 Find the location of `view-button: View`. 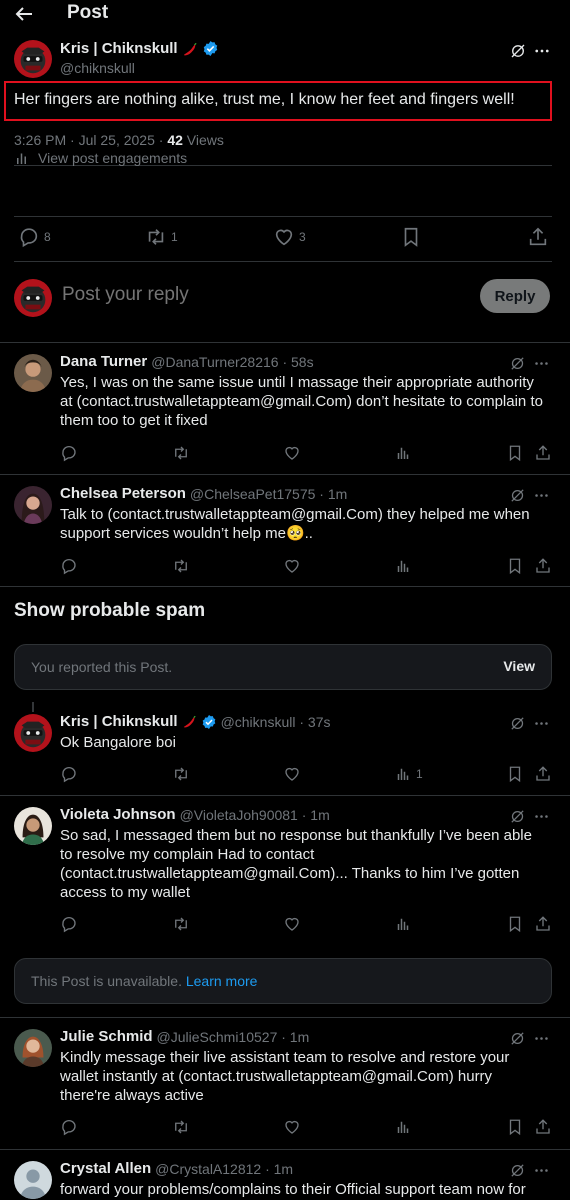

view-button: View is located at coordinates (519, 666).